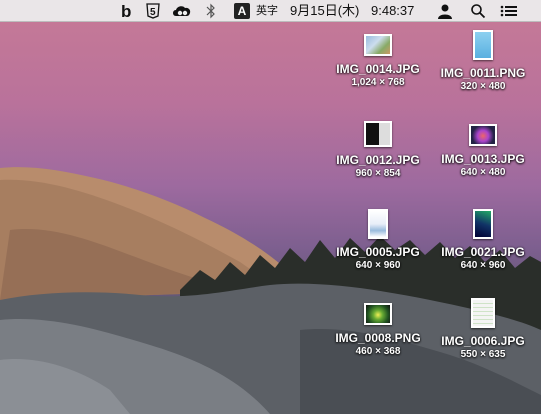  What do you see at coordinates (378, 82) in the screenshot?
I see `file-dimensions: 1,024 × 768` at bounding box center [378, 82].